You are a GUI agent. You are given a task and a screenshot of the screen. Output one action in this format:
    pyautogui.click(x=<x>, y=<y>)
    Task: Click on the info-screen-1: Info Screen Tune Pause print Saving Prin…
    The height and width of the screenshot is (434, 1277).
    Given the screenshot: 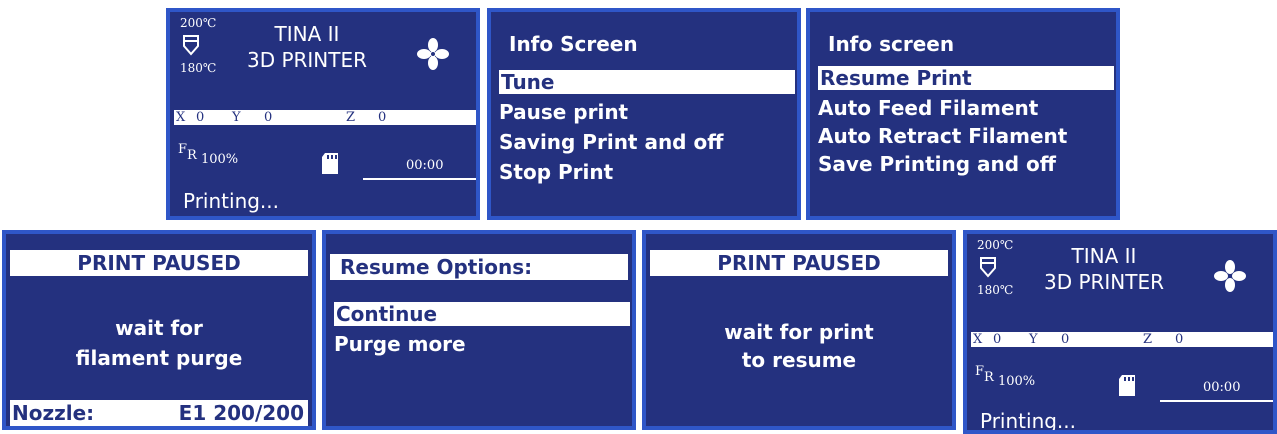 What is the action you would take?
    pyautogui.click(x=644, y=114)
    